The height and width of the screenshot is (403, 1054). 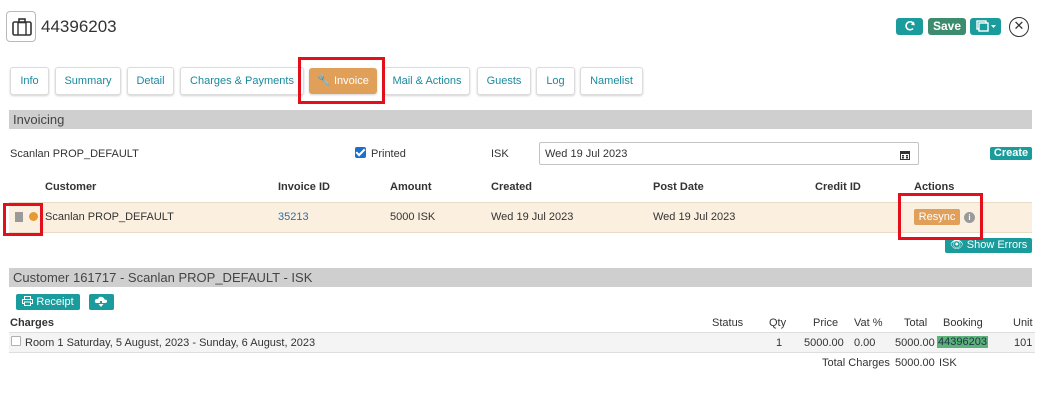 I want to click on cloud-download-icon, so click(x=101, y=301).